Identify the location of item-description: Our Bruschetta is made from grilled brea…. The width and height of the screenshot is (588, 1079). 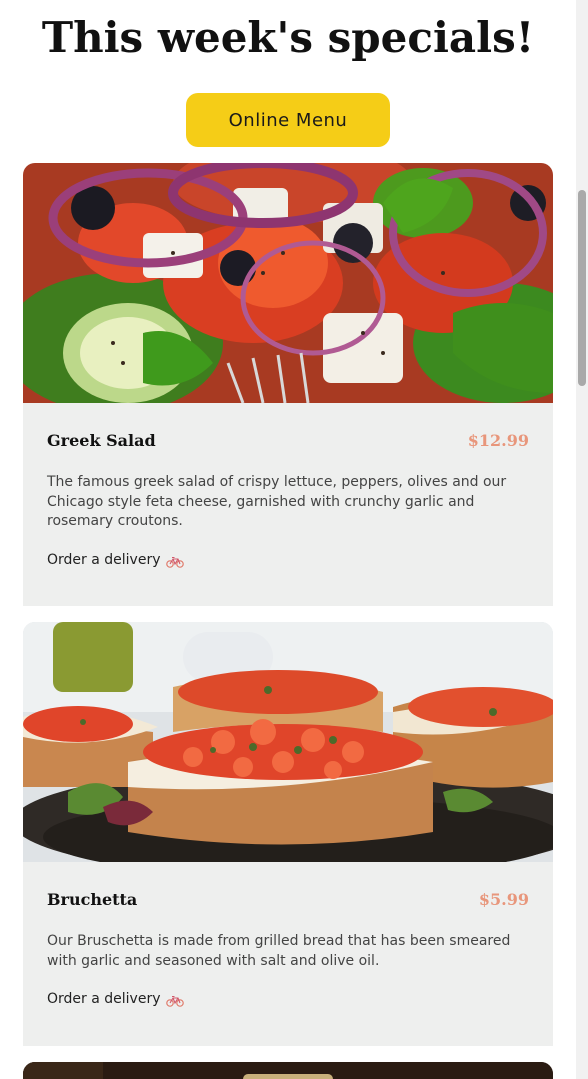
(279, 951).